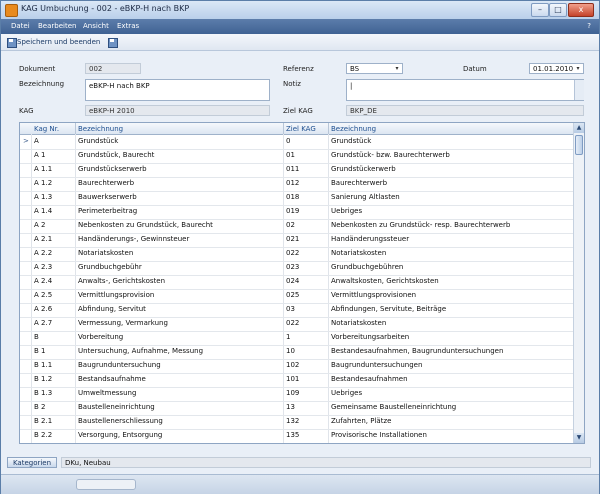  Describe the element at coordinates (579, 438) in the screenshot. I see `scroll-down-icon: ▼` at that location.